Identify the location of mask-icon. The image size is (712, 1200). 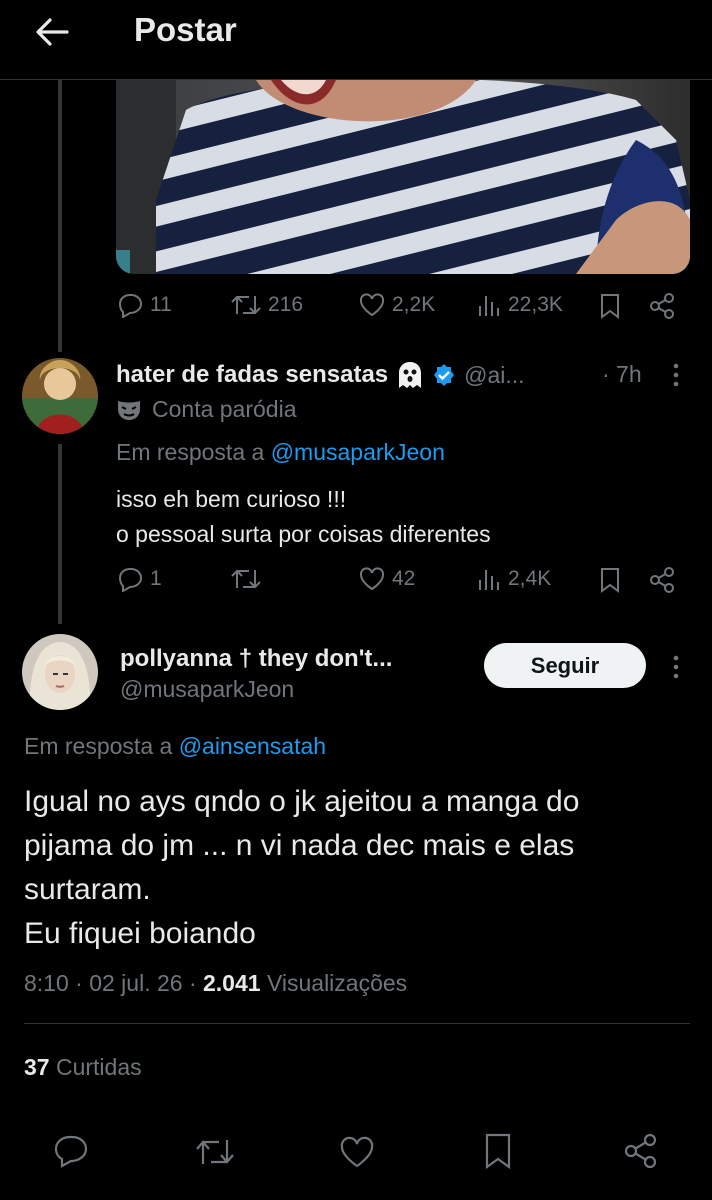
(129, 410).